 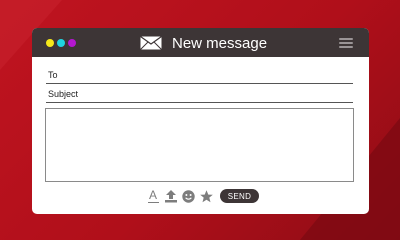 I want to click on emoji-icon, so click(x=188, y=196).